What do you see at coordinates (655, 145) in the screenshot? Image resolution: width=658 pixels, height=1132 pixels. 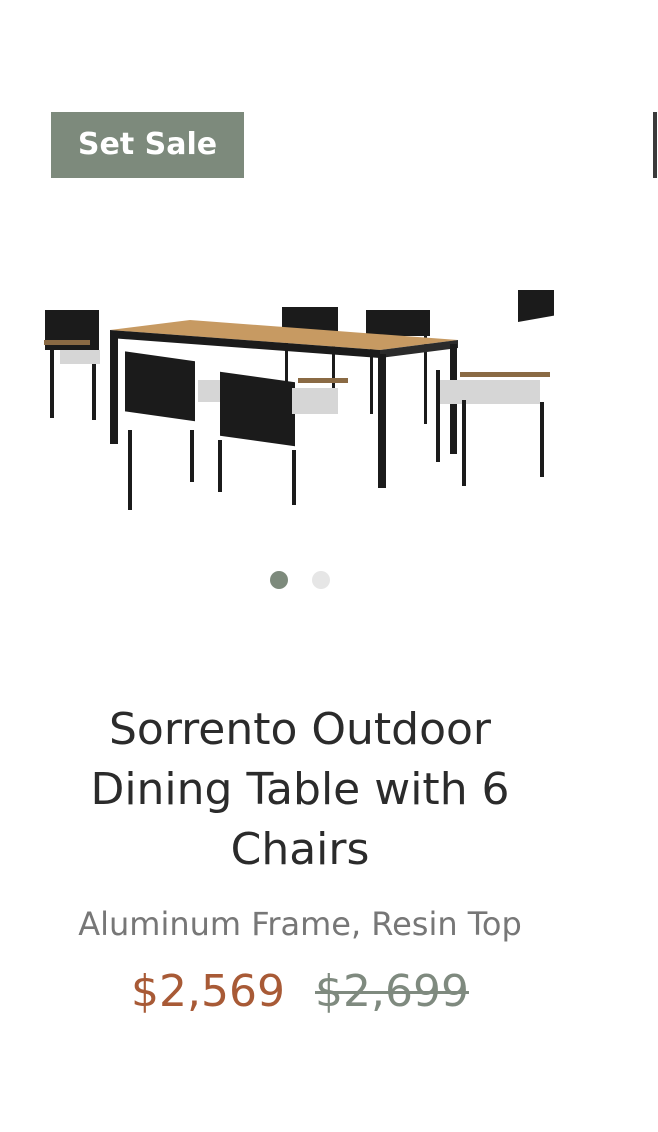 I see `next-slide-edge` at bounding box center [655, 145].